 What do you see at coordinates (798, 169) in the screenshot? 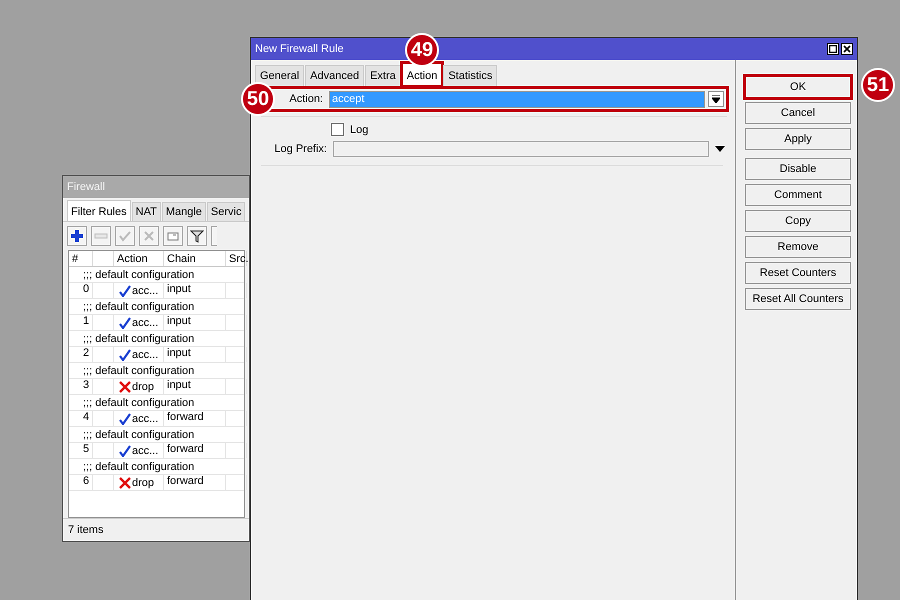
I see `dialog-button: Disable` at bounding box center [798, 169].